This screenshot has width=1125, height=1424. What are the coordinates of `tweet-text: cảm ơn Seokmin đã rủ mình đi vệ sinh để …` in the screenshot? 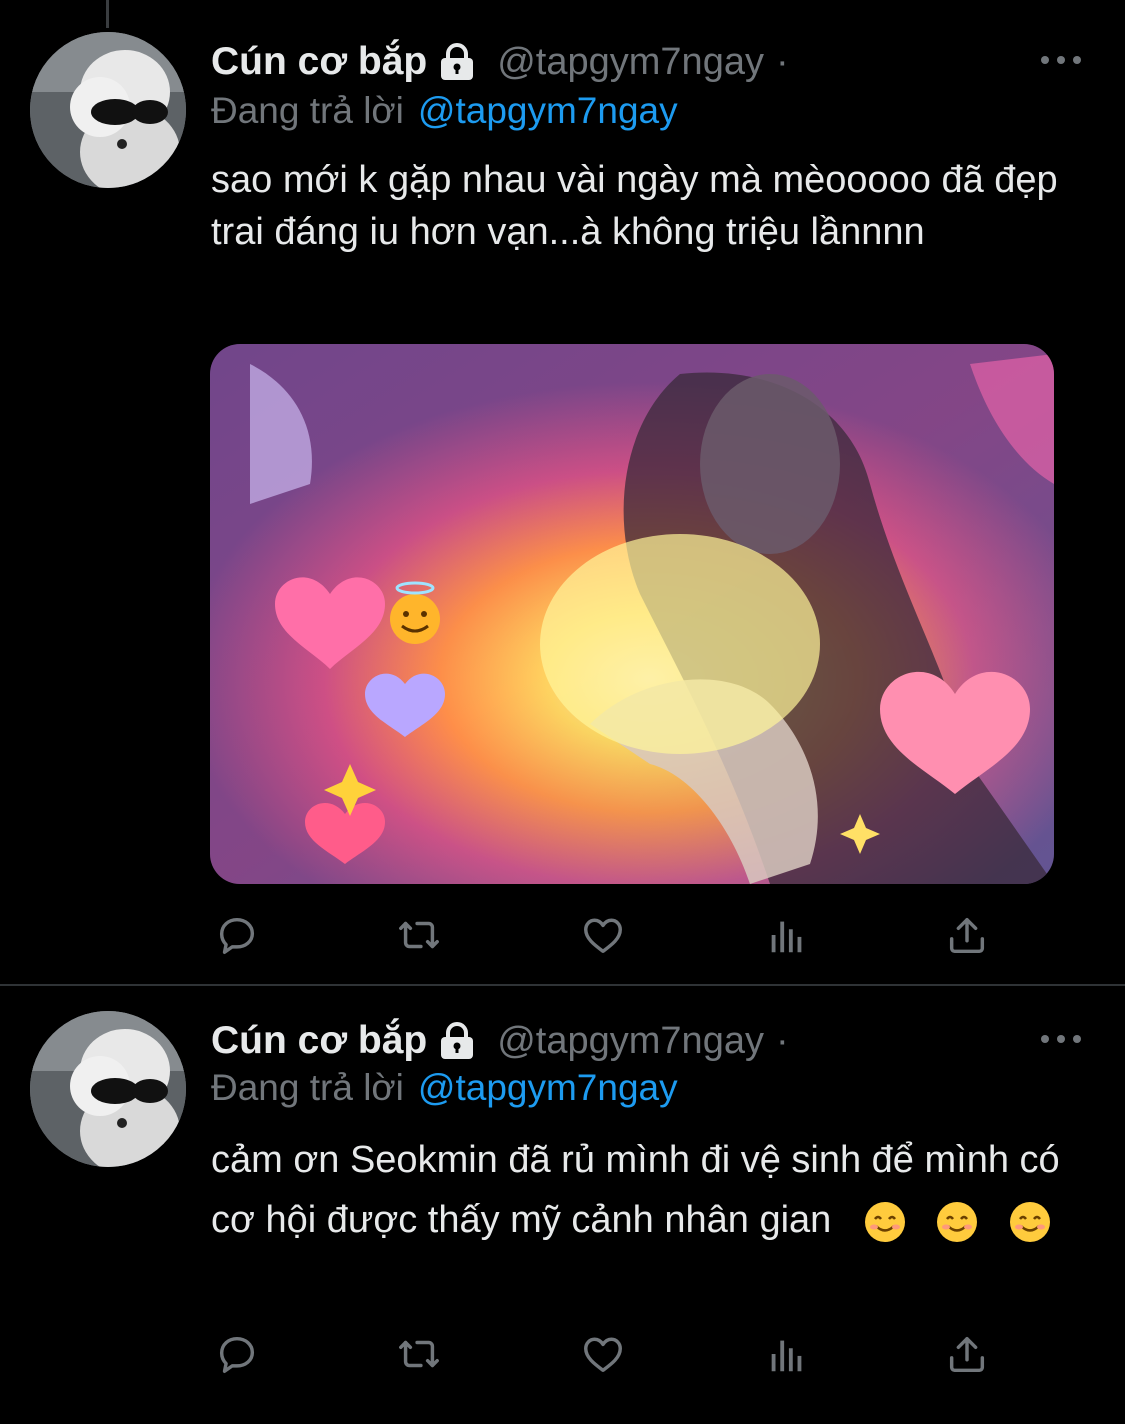 It's located at (641, 1190).